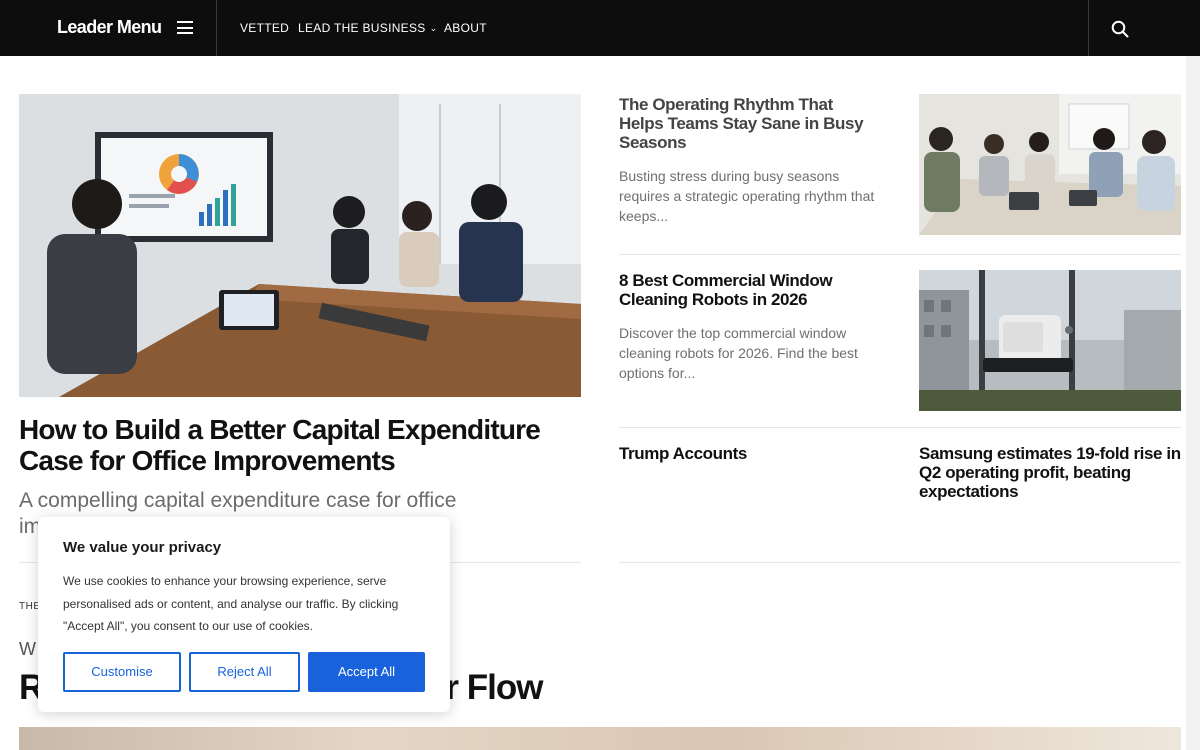 This screenshot has height=750, width=1200. Describe the element at coordinates (264, 28) in the screenshot. I see `nav-vetted: VETTED` at that location.